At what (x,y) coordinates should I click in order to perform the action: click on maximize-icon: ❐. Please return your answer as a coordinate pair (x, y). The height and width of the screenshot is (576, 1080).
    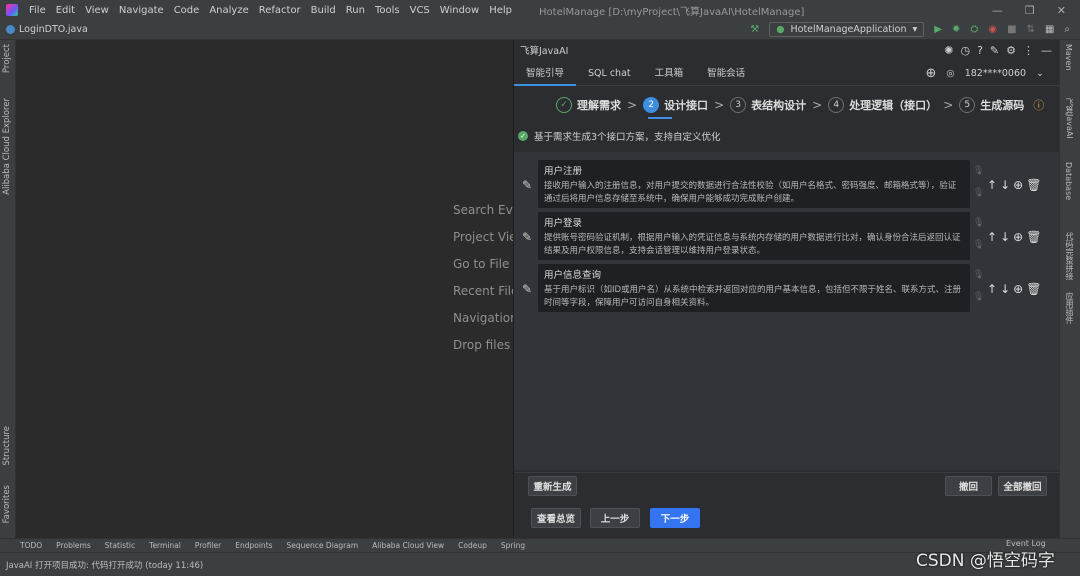
    Looking at the image, I should click on (1030, 10).